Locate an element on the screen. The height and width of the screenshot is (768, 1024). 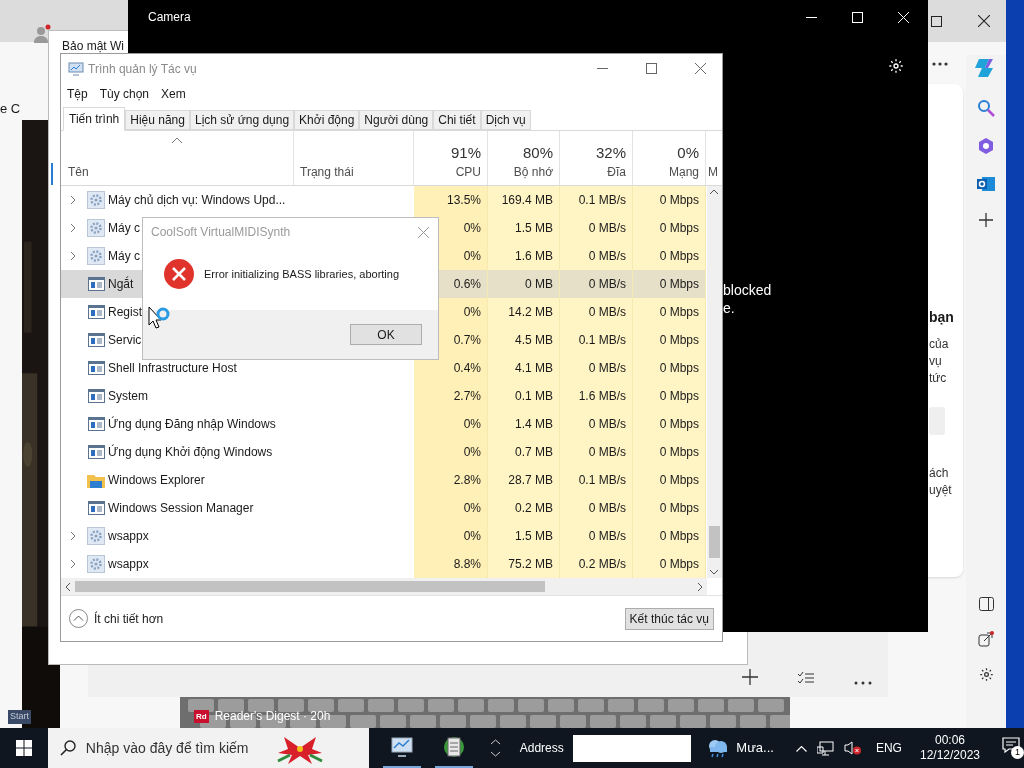
scroll-down-icon is located at coordinates (714, 572).